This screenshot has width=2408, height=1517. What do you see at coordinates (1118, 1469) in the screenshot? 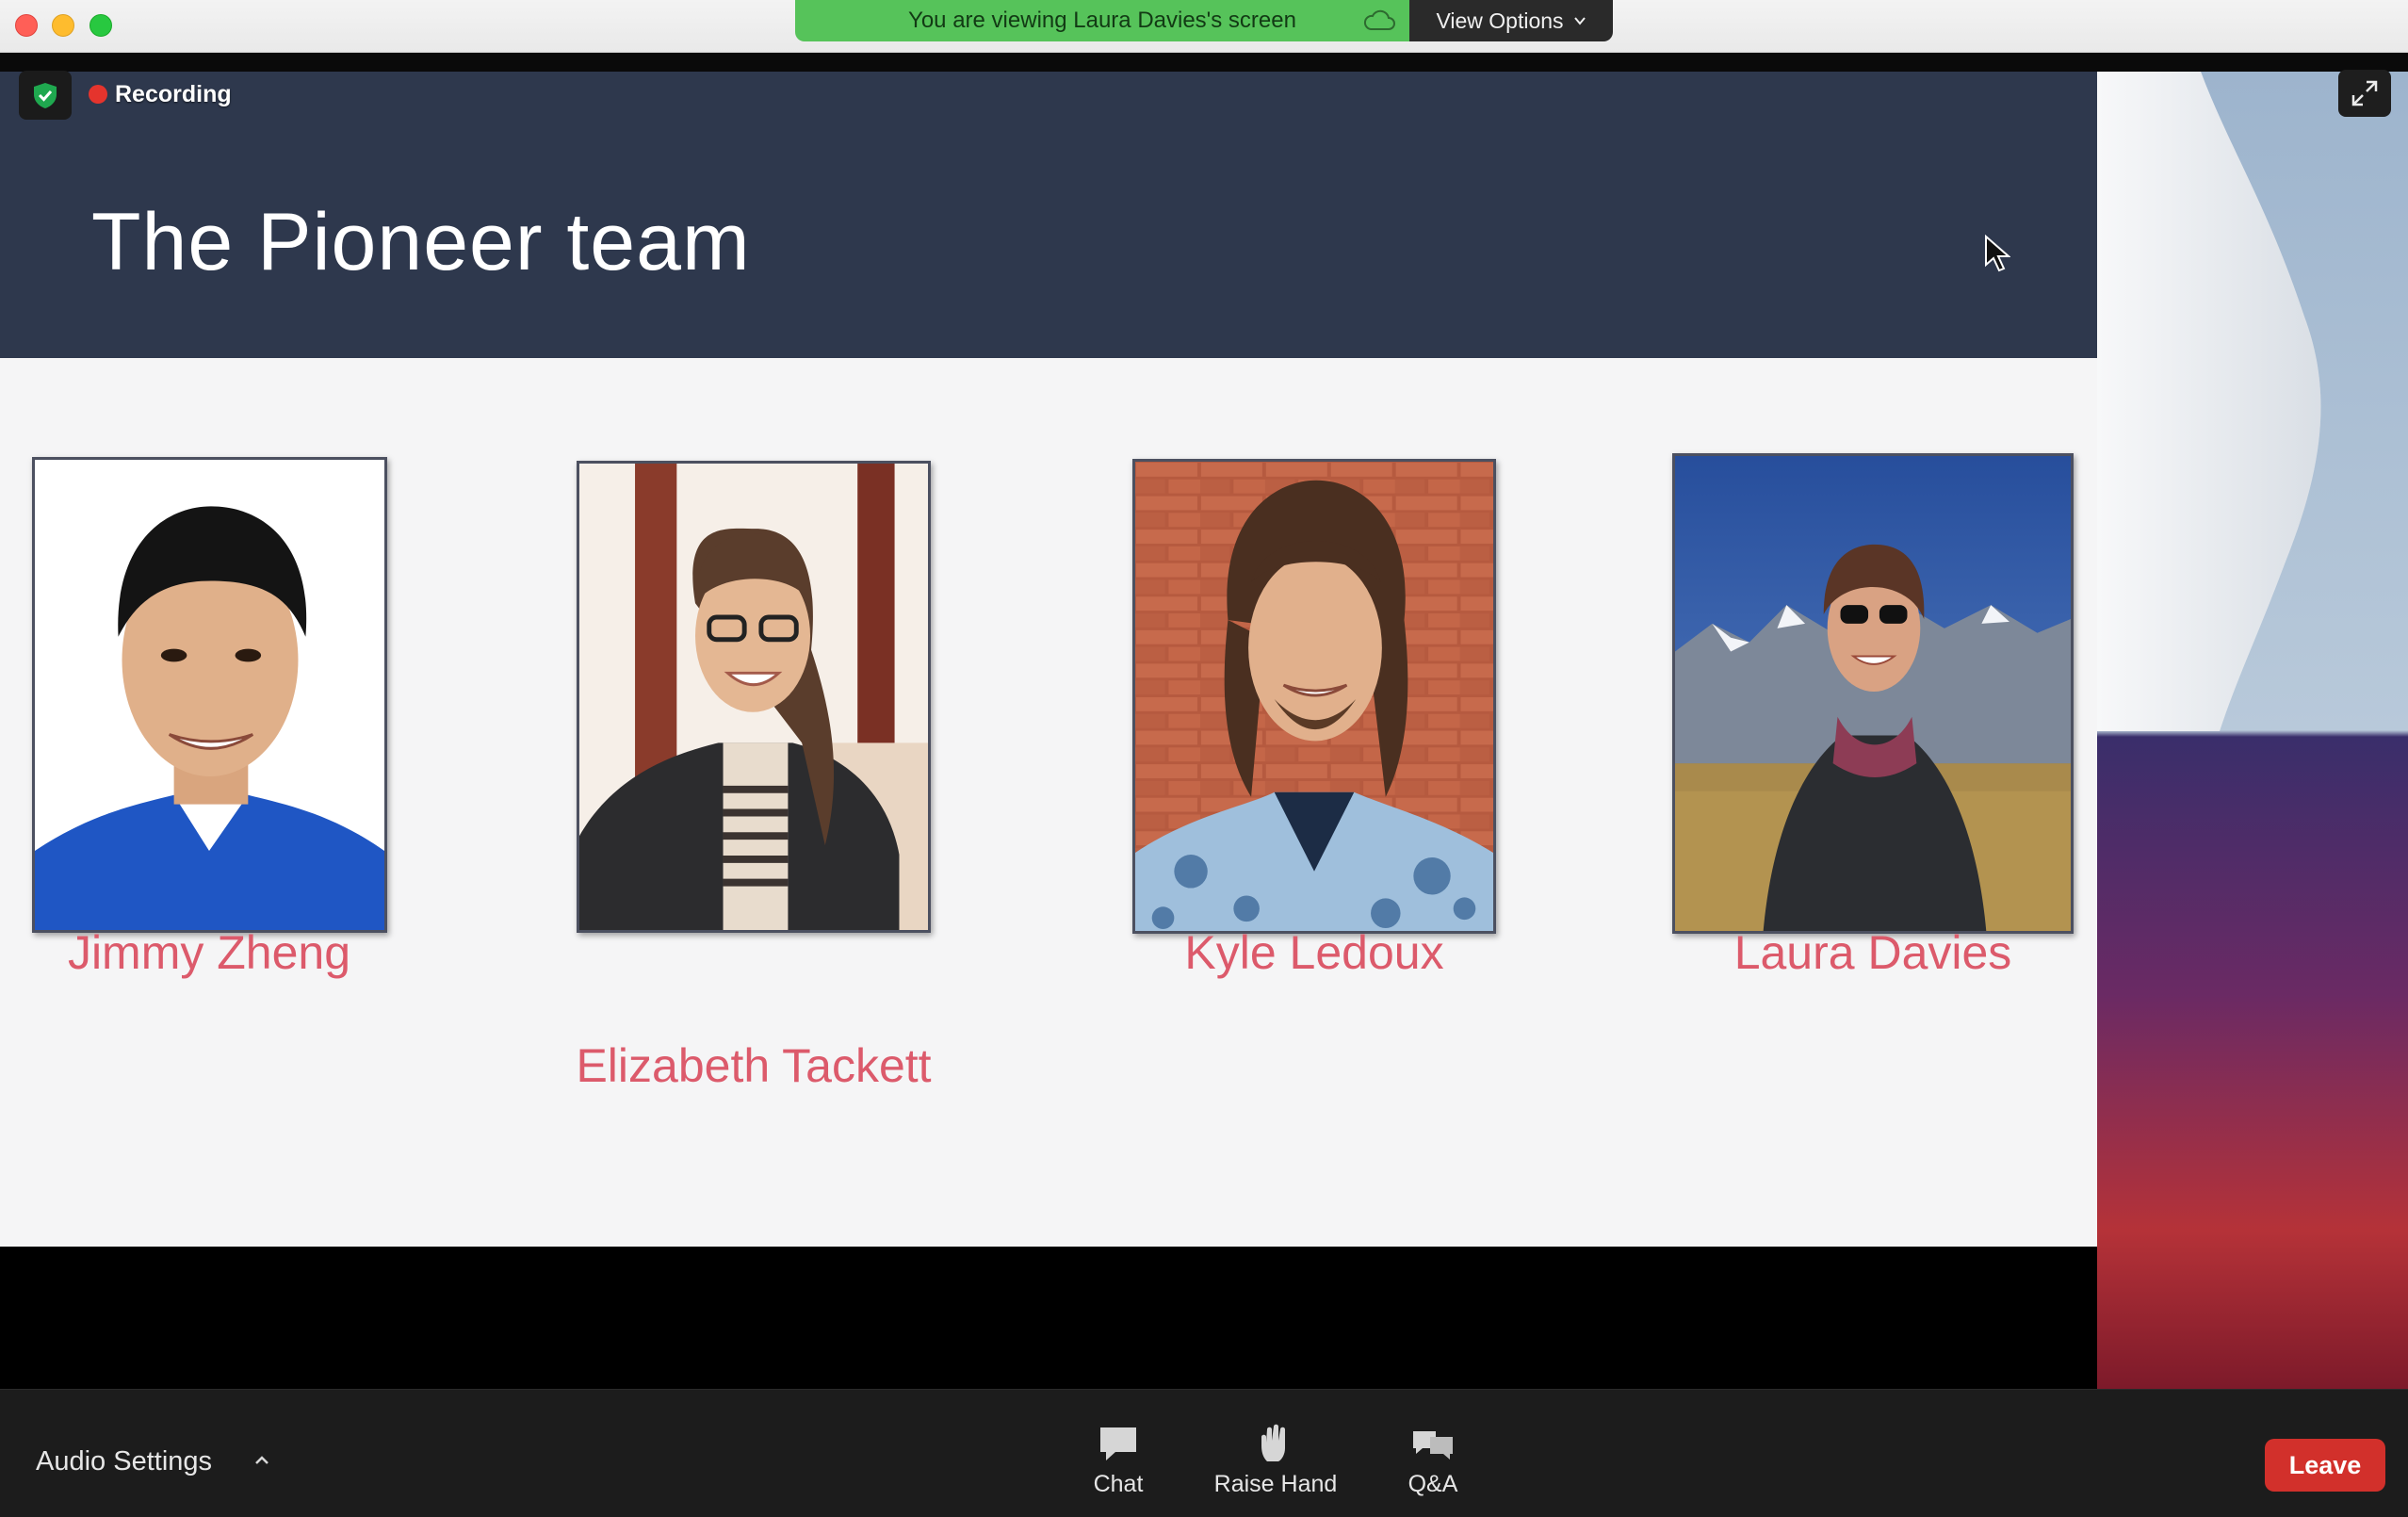
I see `chat-button: Chat` at bounding box center [1118, 1469].